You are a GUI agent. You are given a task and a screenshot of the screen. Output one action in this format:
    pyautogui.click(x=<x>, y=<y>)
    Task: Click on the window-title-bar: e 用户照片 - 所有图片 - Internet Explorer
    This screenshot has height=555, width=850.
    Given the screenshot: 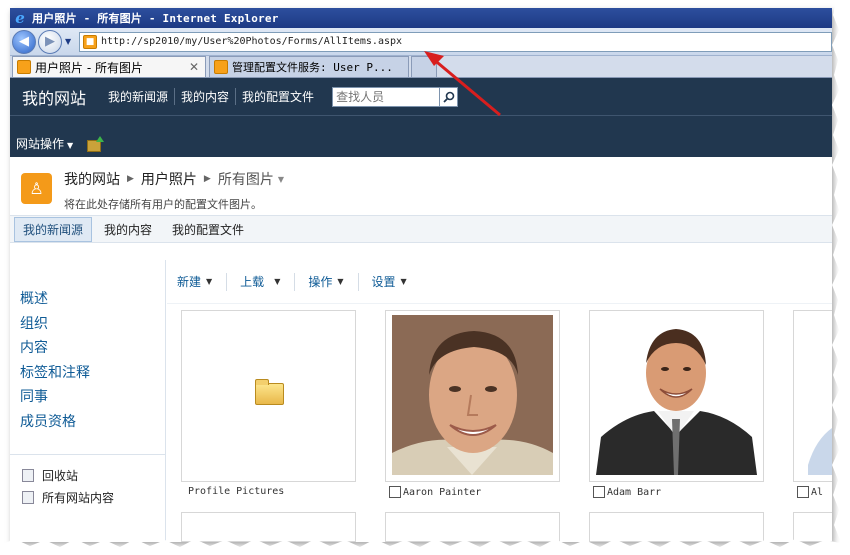 What is the action you would take?
    pyautogui.click(x=421, y=18)
    